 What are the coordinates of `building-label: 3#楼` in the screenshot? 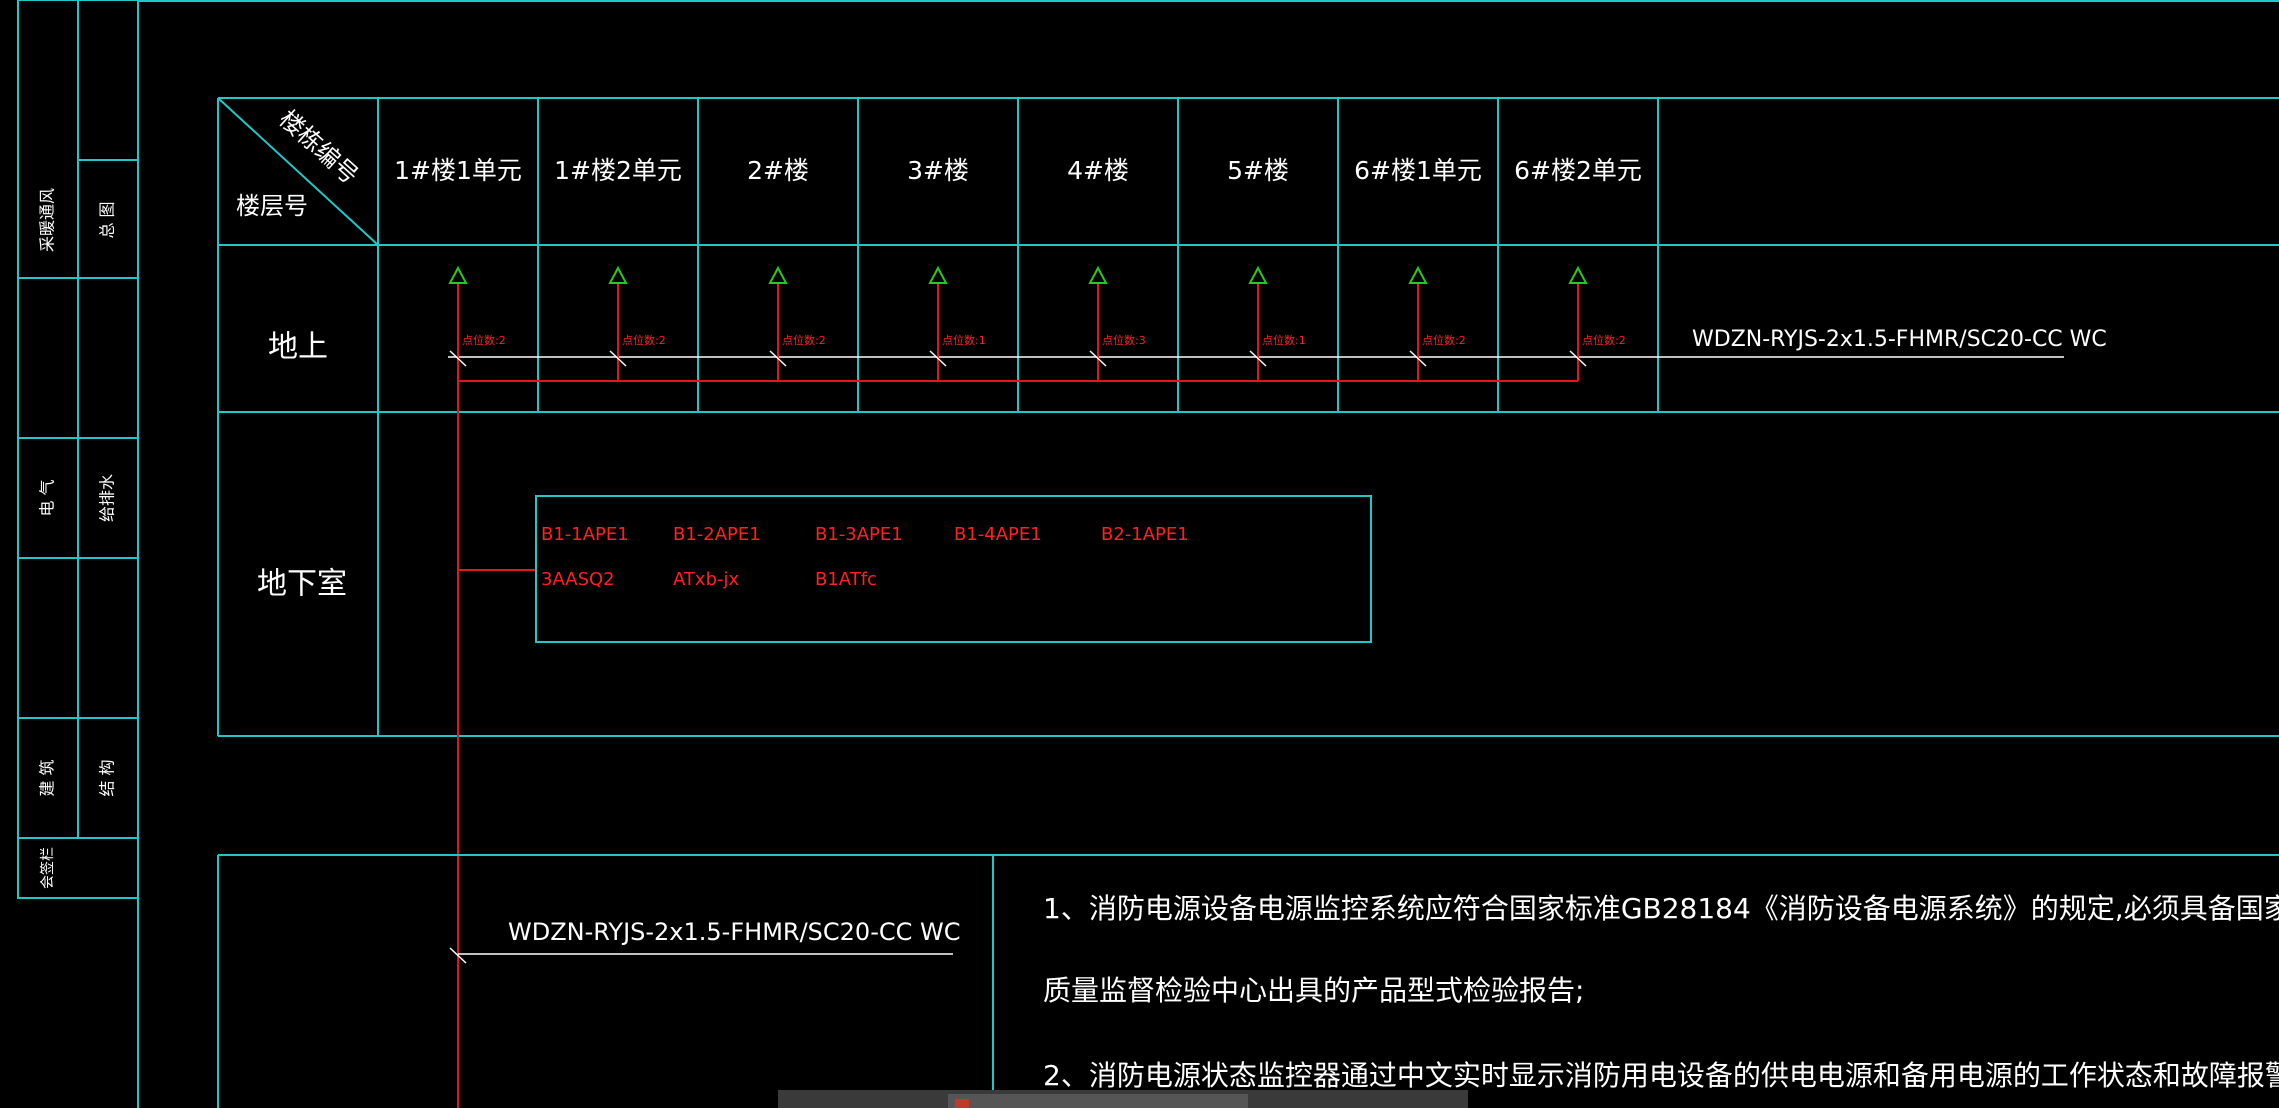 It's located at (938, 170).